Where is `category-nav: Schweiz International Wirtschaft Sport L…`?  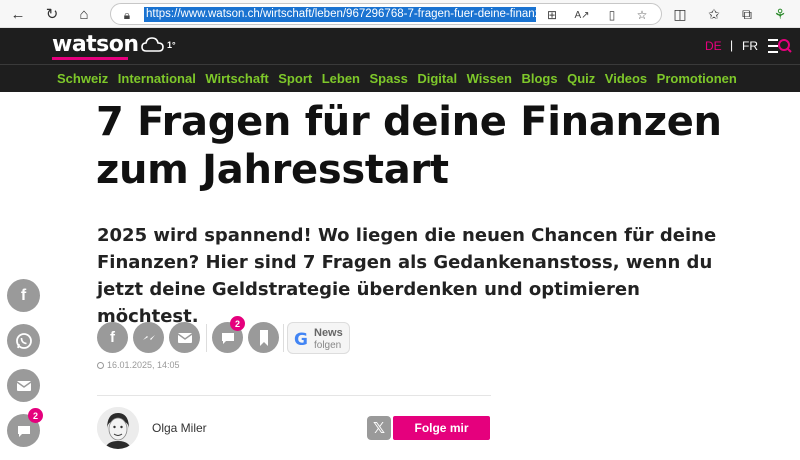 category-nav: Schweiz International Wirtschaft Sport L… is located at coordinates (400, 78).